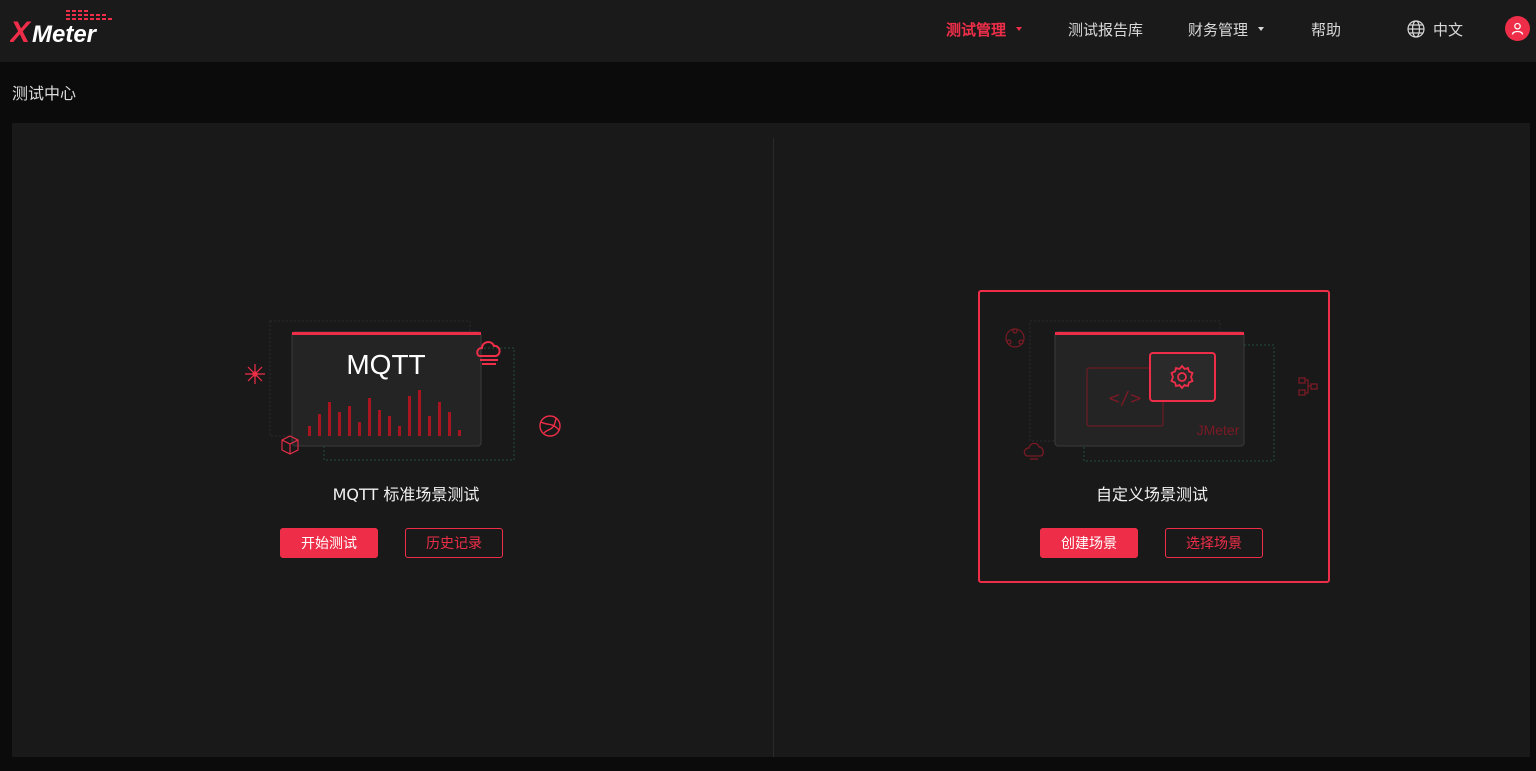 The height and width of the screenshot is (771, 1536). I want to click on nav-test-management-label: 测试管理, so click(976, 29).